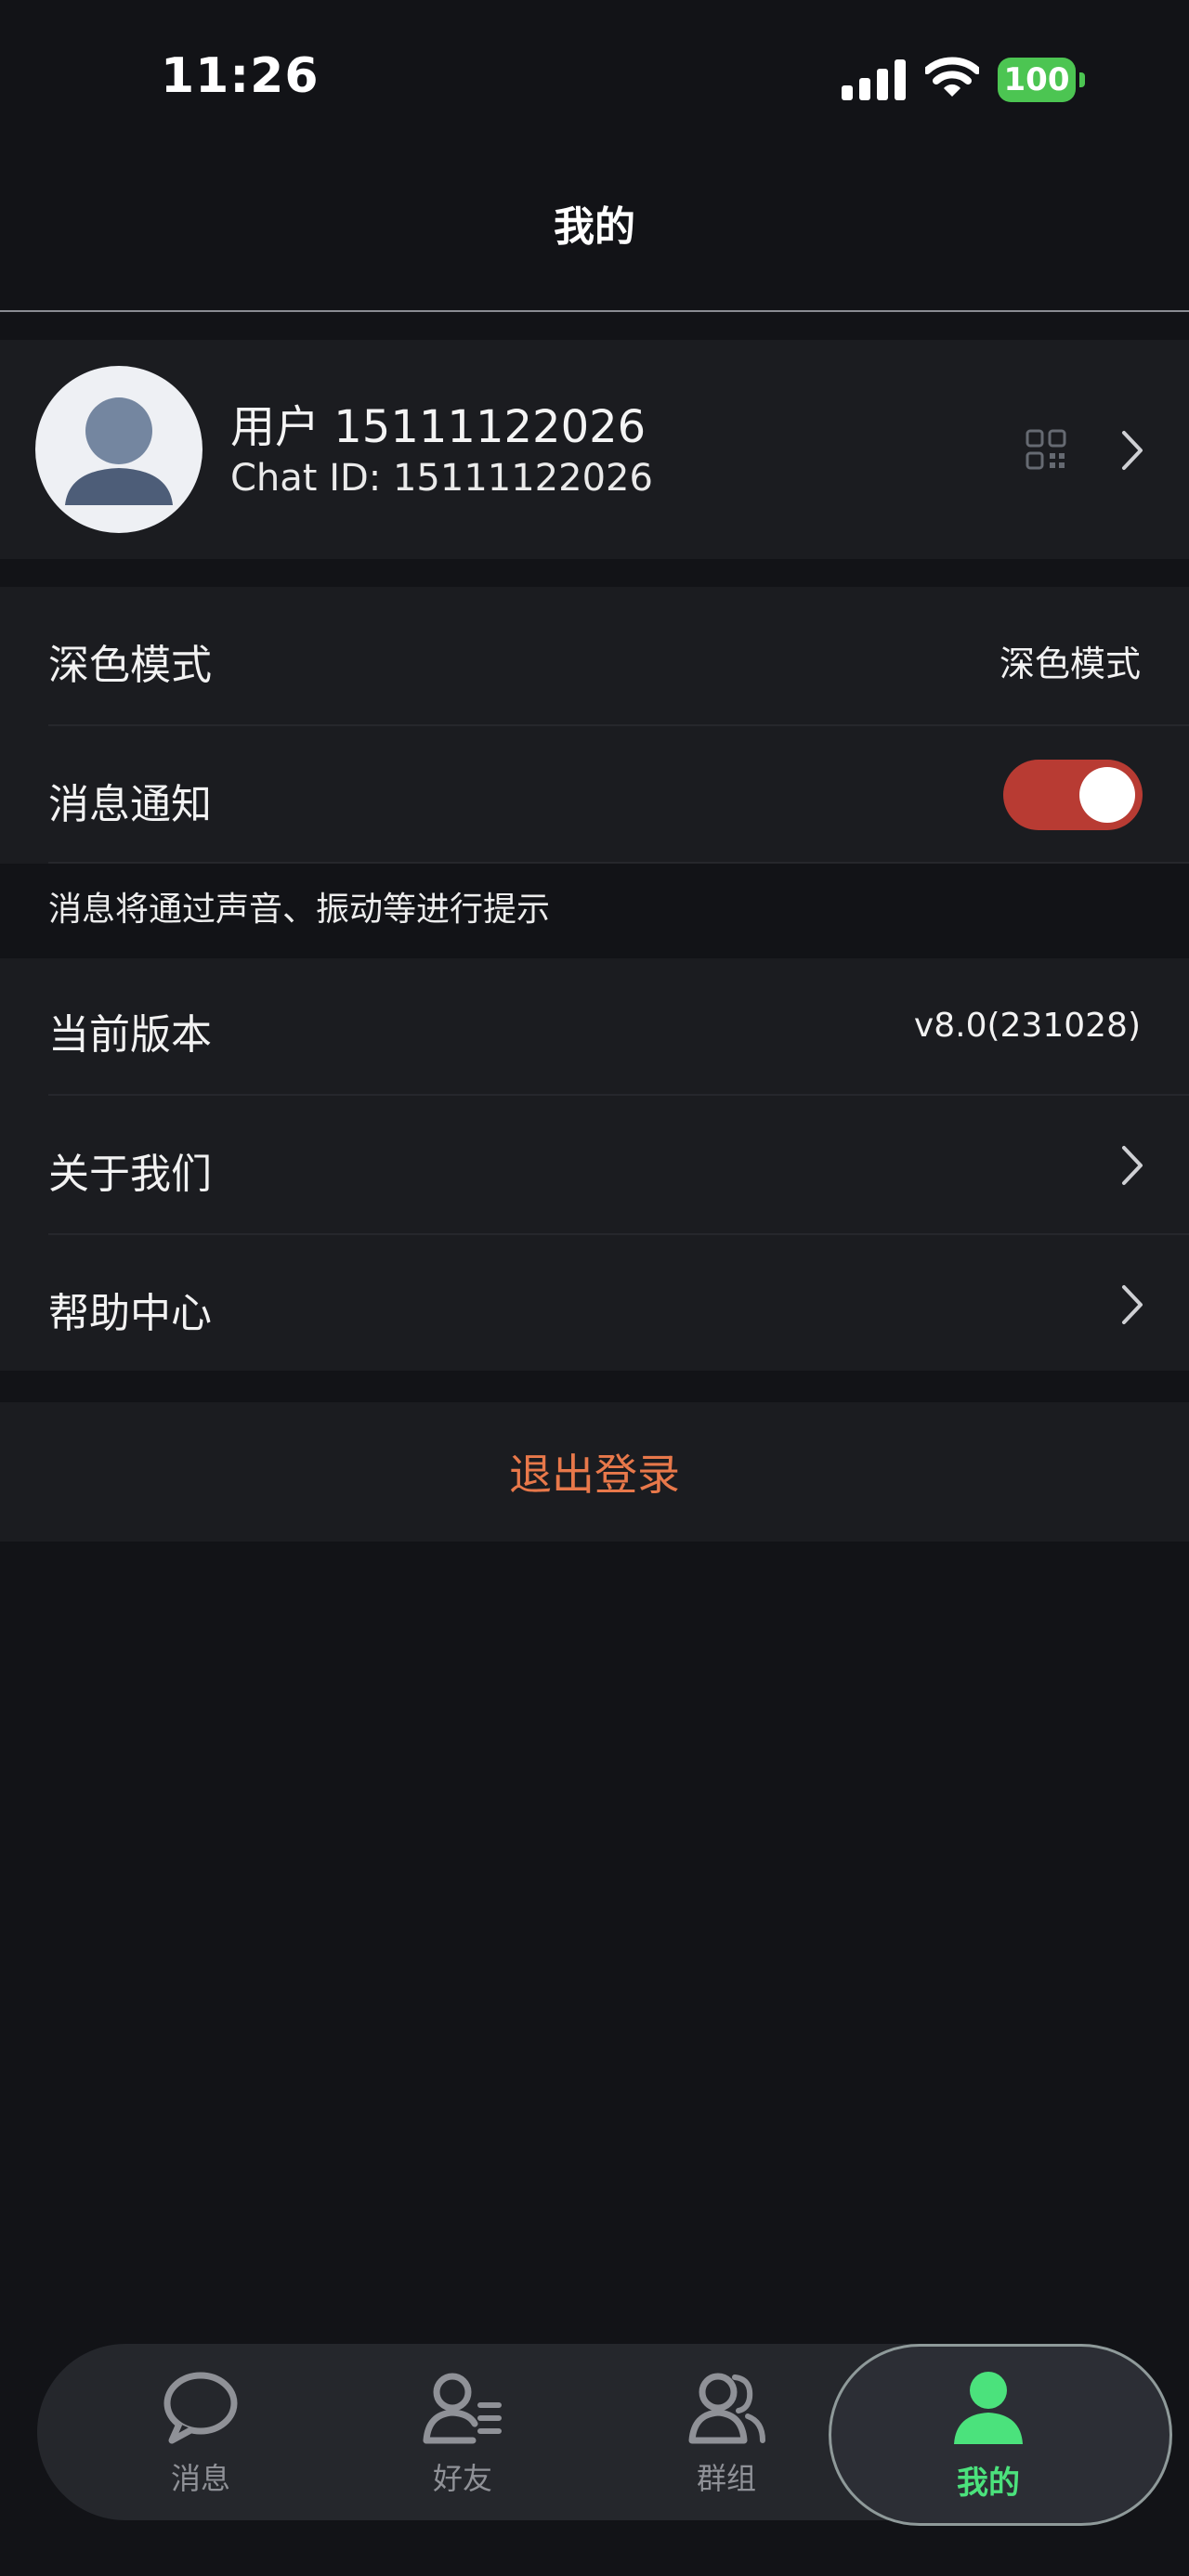 Image resolution: width=1189 pixels, height=2576 pixels. I want to click on group-icon, so click(727, 2409).